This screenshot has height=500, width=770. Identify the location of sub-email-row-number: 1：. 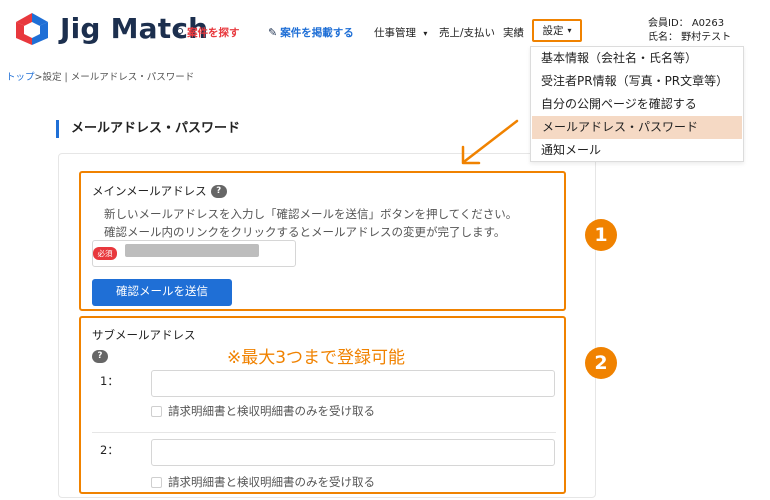
(109, 381).